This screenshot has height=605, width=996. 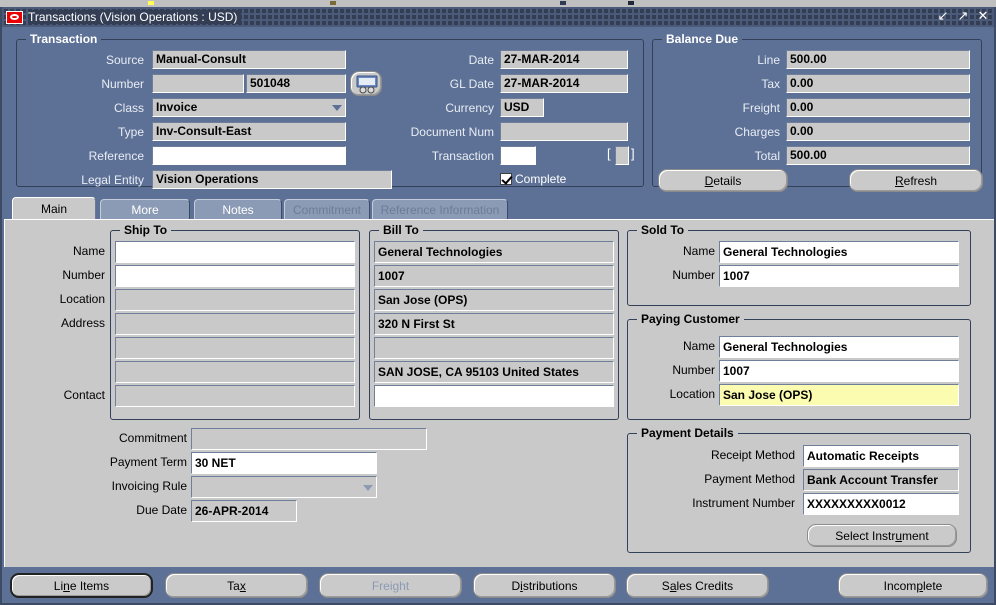 I want to click on label-date: Date, so click(x=481, y=60).